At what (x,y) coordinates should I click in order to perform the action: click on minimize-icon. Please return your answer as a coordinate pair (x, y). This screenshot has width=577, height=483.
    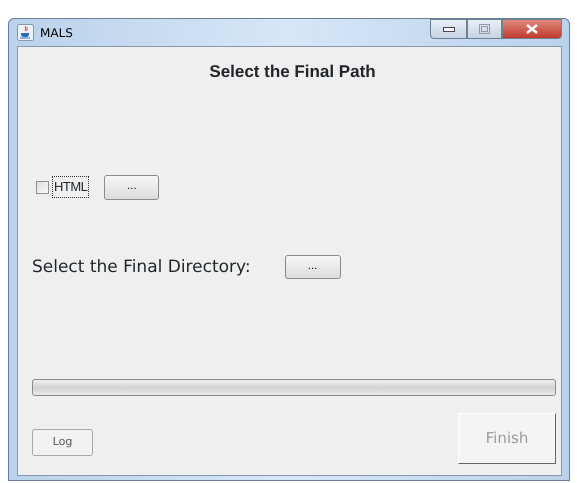
    Looking at the image, I should click on (448, 29).